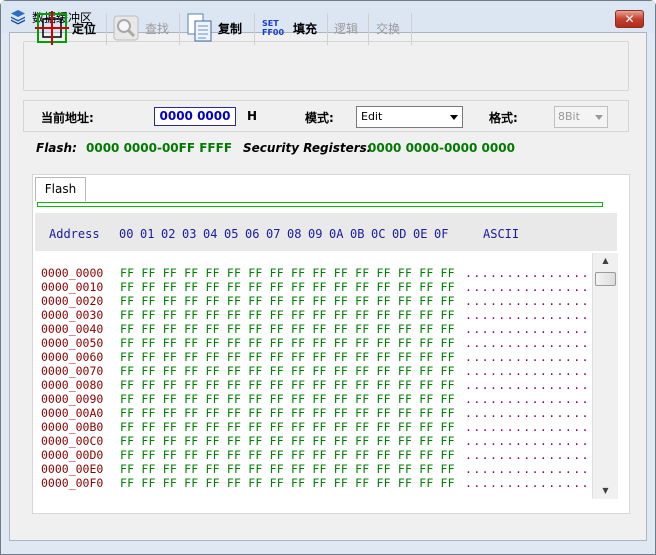 This screenshot has width=656, height=555. I want to click on byte-column-header: 03, so click(189, 234).